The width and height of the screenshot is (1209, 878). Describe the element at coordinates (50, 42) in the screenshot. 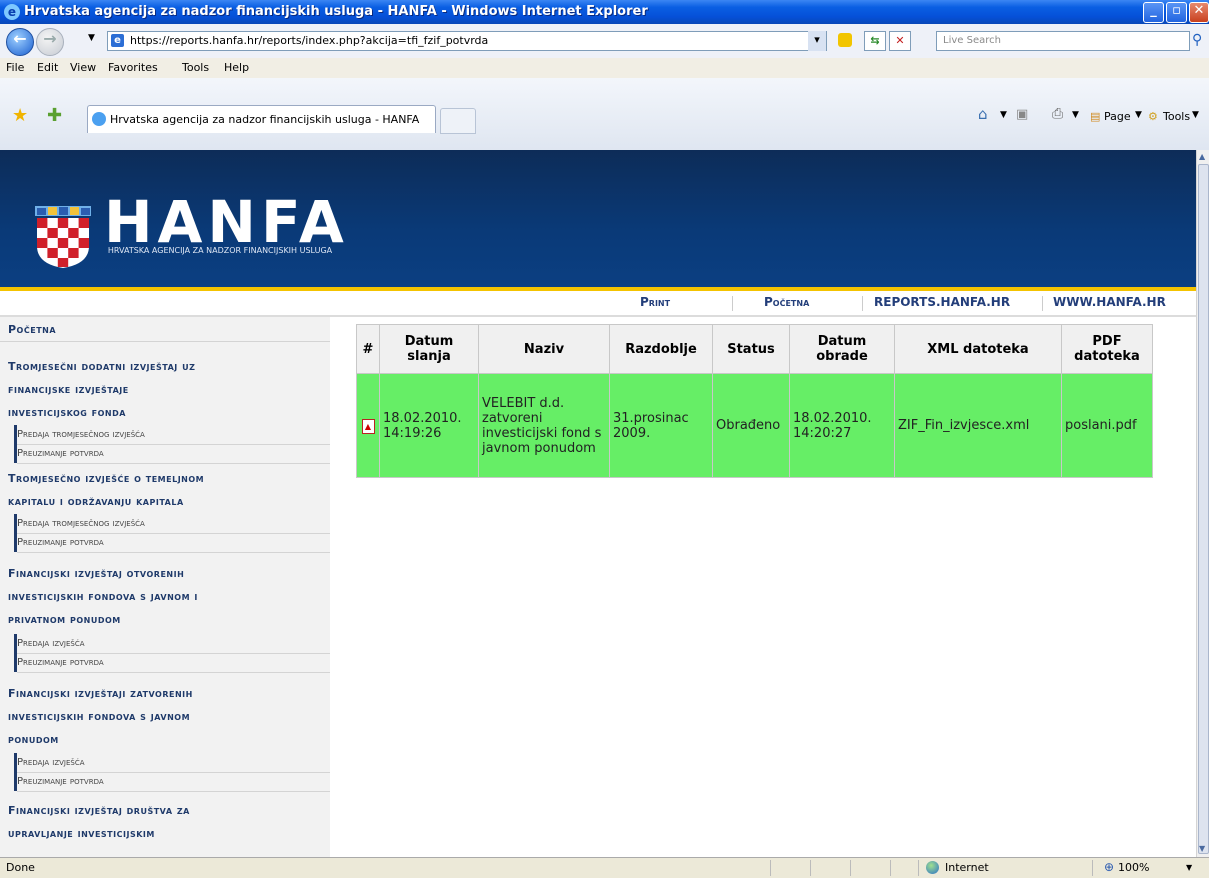

I see `forward-button: →` at that location.